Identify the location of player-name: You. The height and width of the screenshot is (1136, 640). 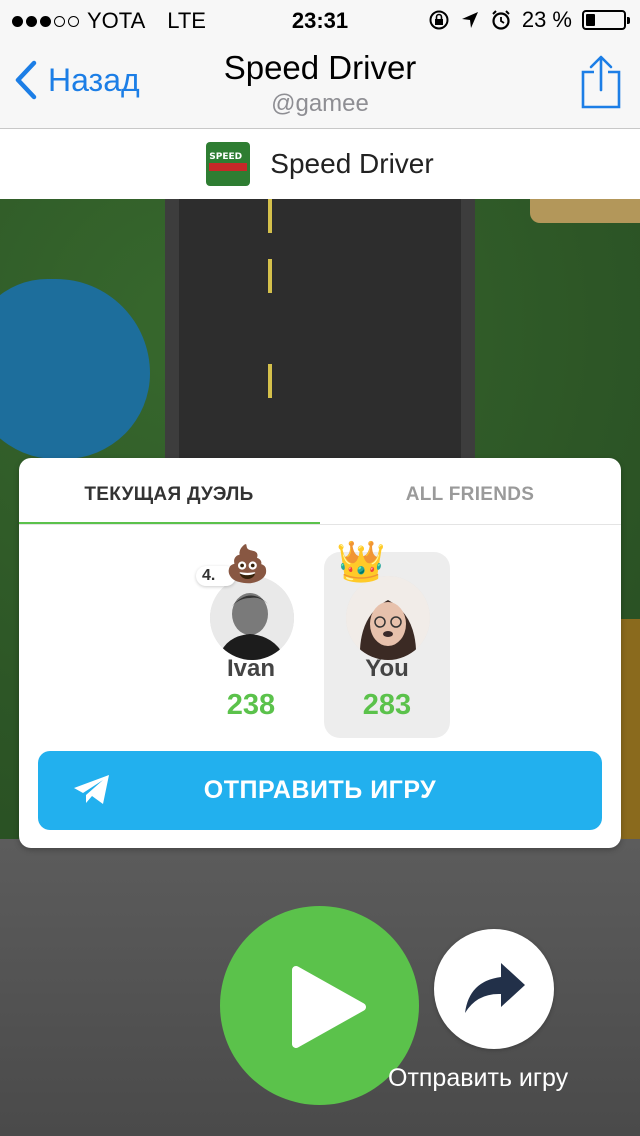
(387, 668).